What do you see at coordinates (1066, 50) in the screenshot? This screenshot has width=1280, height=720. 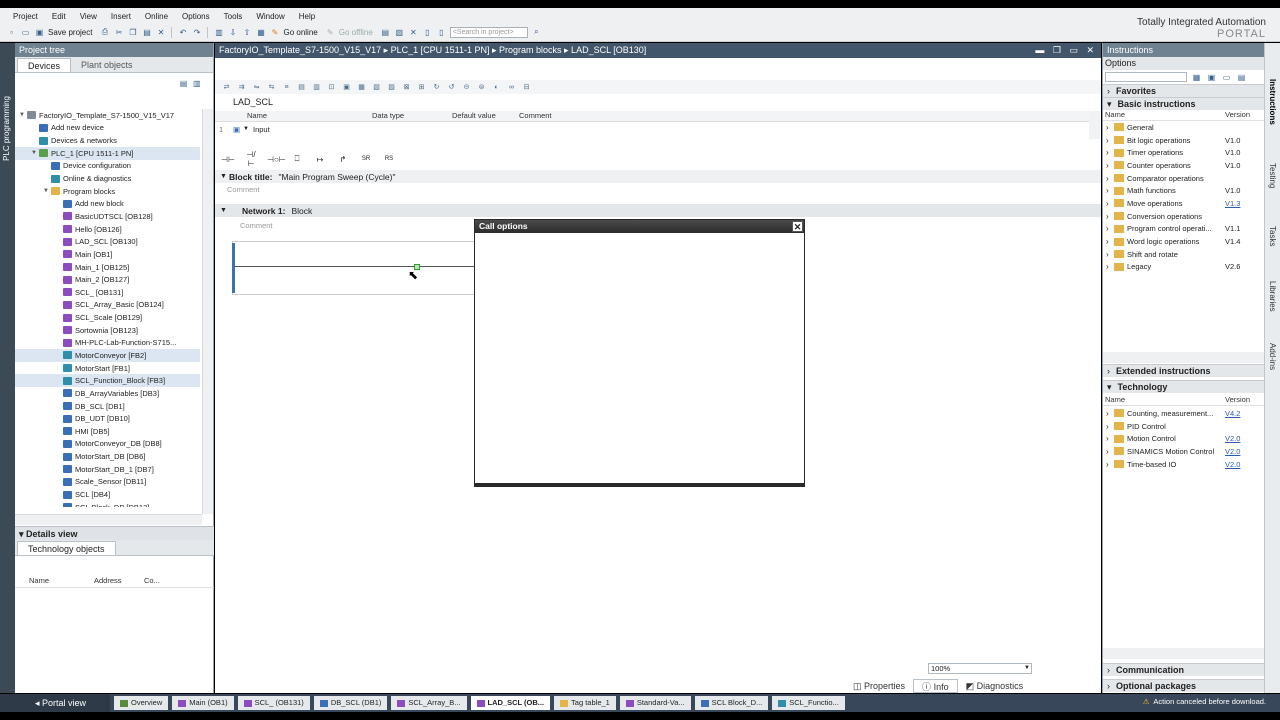 I see `window-controls: ▬ ❐ ▭ ✕` at bounding box center [1066, 50].